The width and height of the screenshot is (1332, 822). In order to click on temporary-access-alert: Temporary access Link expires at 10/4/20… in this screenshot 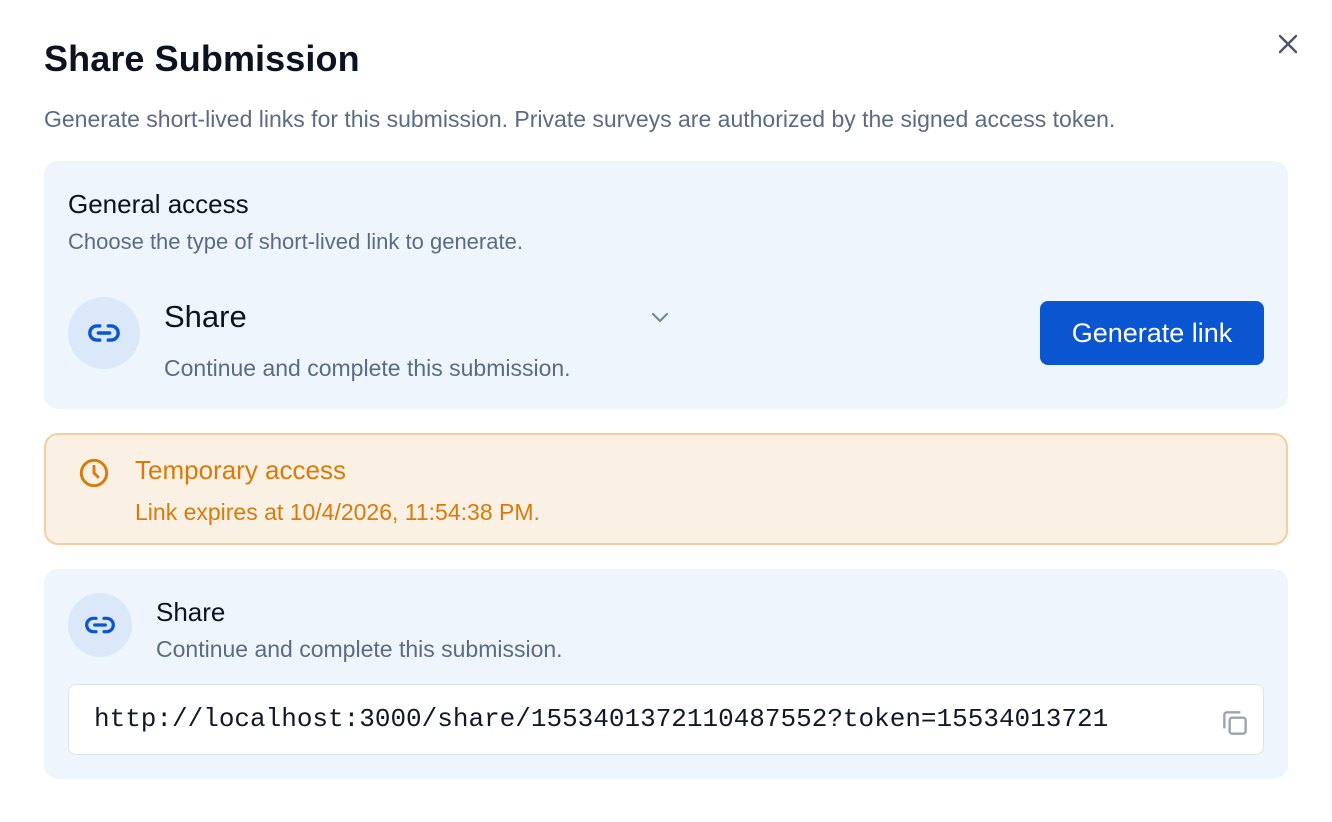, I will do `click(666, 489)`.